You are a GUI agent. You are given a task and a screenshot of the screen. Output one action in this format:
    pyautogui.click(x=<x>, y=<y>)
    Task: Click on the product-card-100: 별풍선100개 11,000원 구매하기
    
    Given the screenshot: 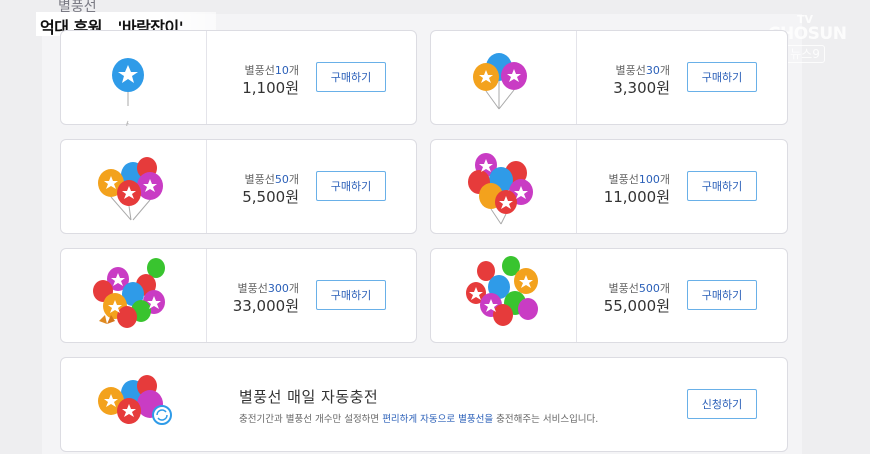 What is the action you would take?
    pyautogui.click(x=609, y=186)
    